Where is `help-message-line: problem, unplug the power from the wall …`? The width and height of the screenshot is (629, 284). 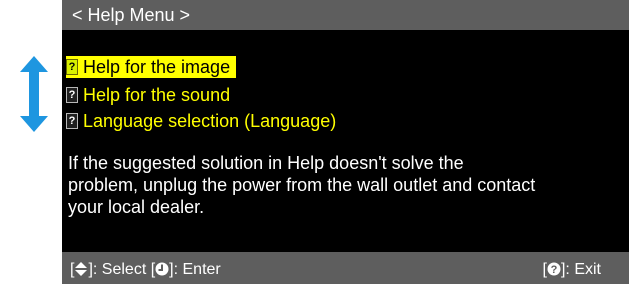 help-message-line: problem, unplug the power from the wall … is located at coordinates (302, 185).